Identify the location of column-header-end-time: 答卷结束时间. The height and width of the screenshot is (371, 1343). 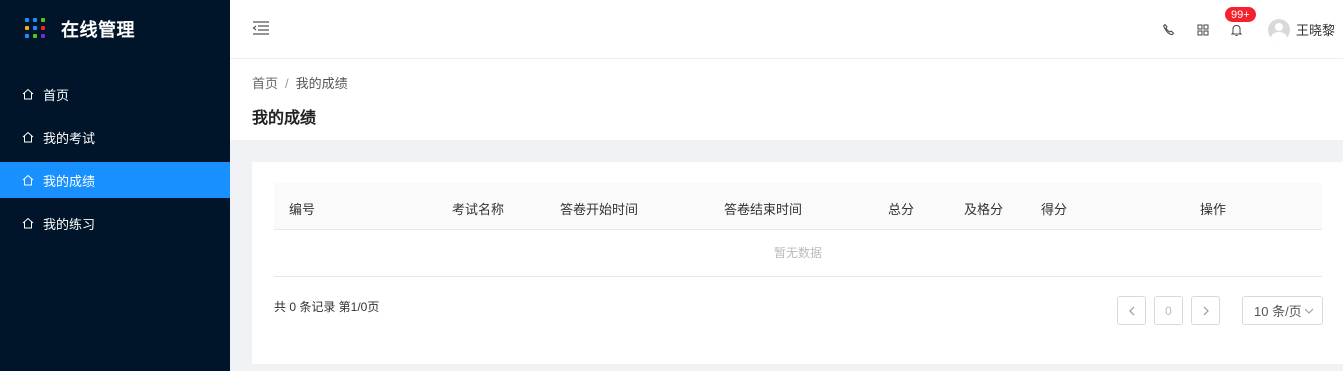
(763, 209).